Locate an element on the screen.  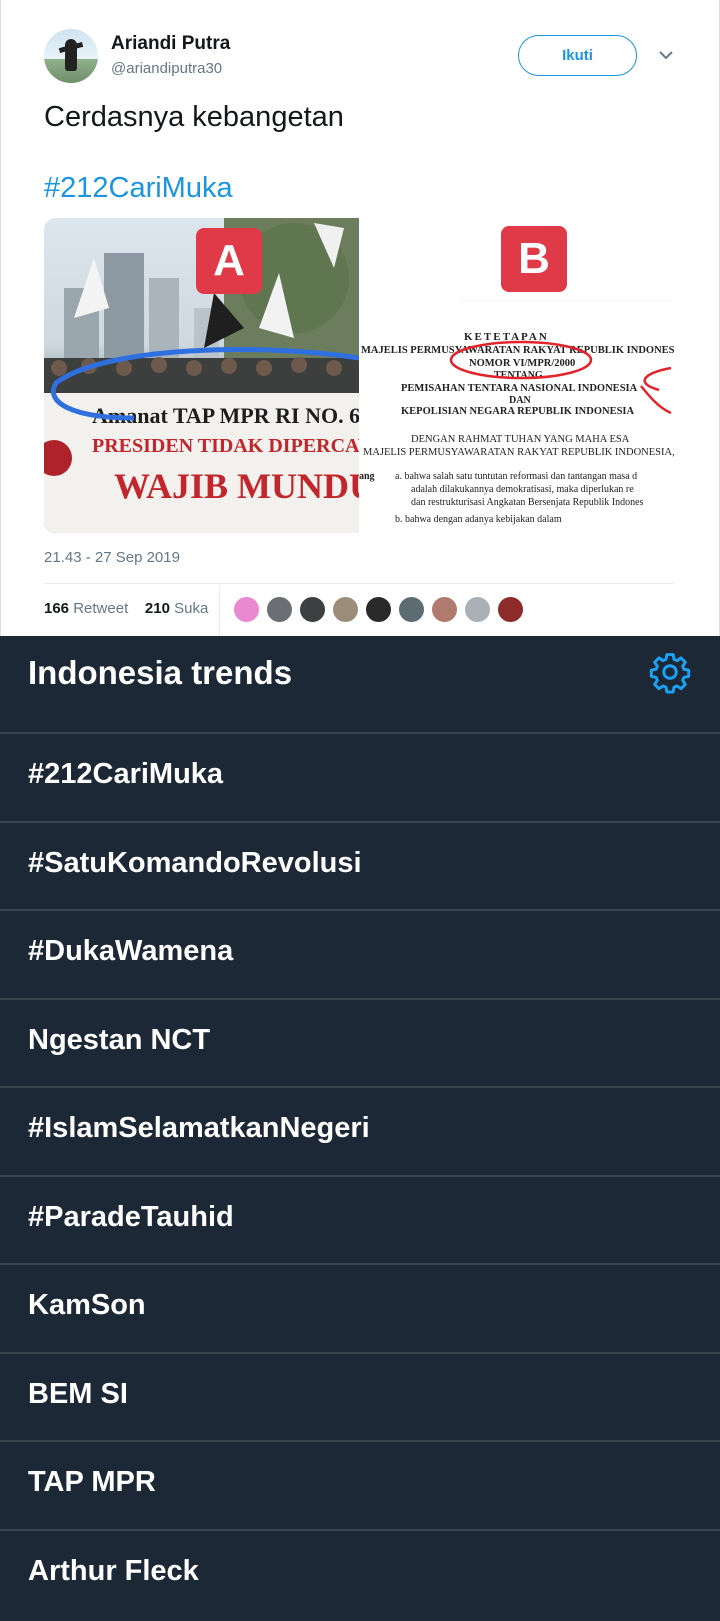
badge-a: A is located at coordinates (229, 261).